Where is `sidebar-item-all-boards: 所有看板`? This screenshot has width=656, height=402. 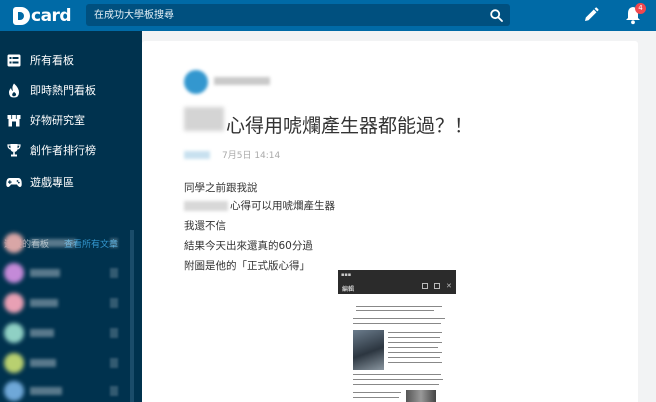 sidebar-item-all-boards: 所有看板 is located at coordinates (71, 60).